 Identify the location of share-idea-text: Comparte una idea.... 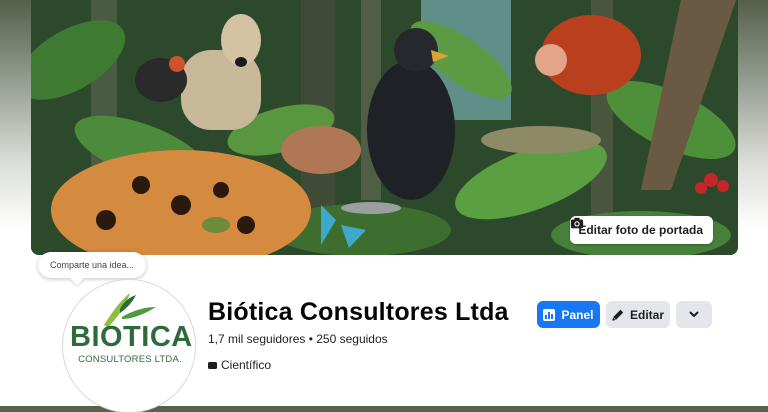
(92, 265).